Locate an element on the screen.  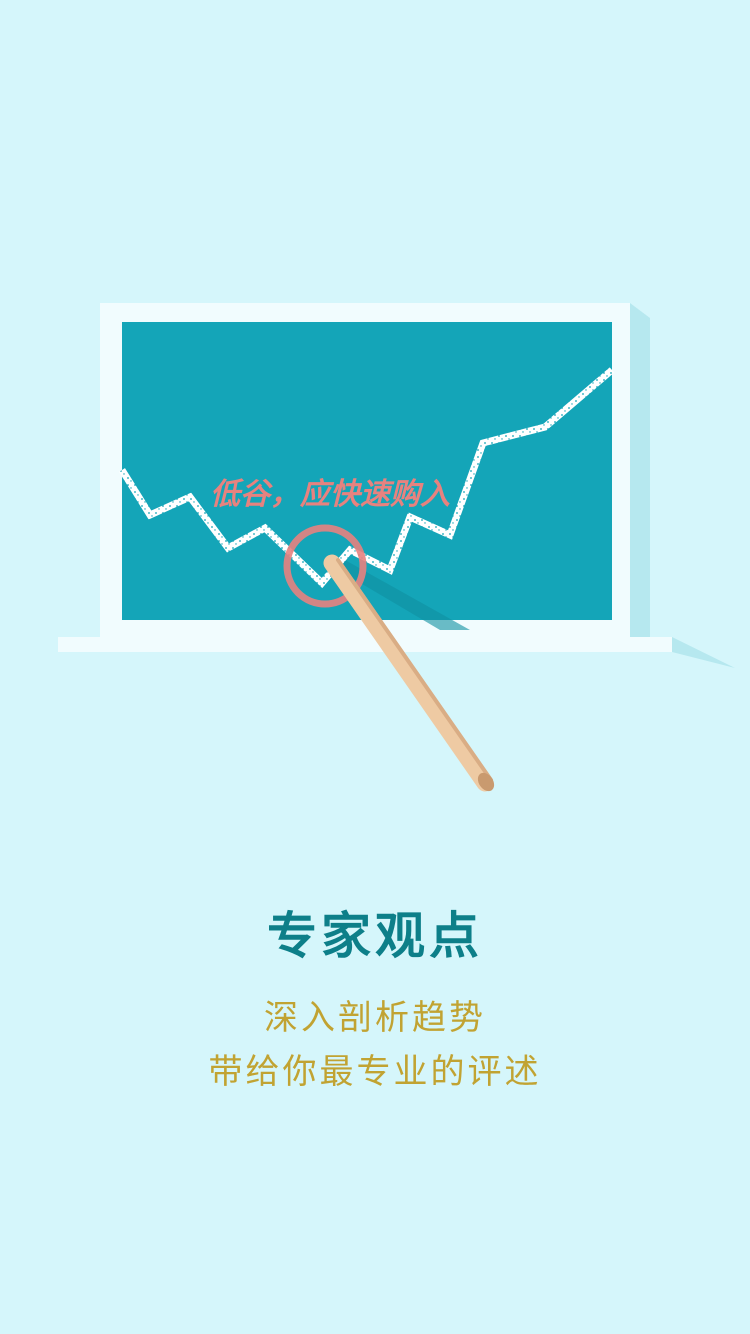
board-shadow is located at coordinates (640, 476).